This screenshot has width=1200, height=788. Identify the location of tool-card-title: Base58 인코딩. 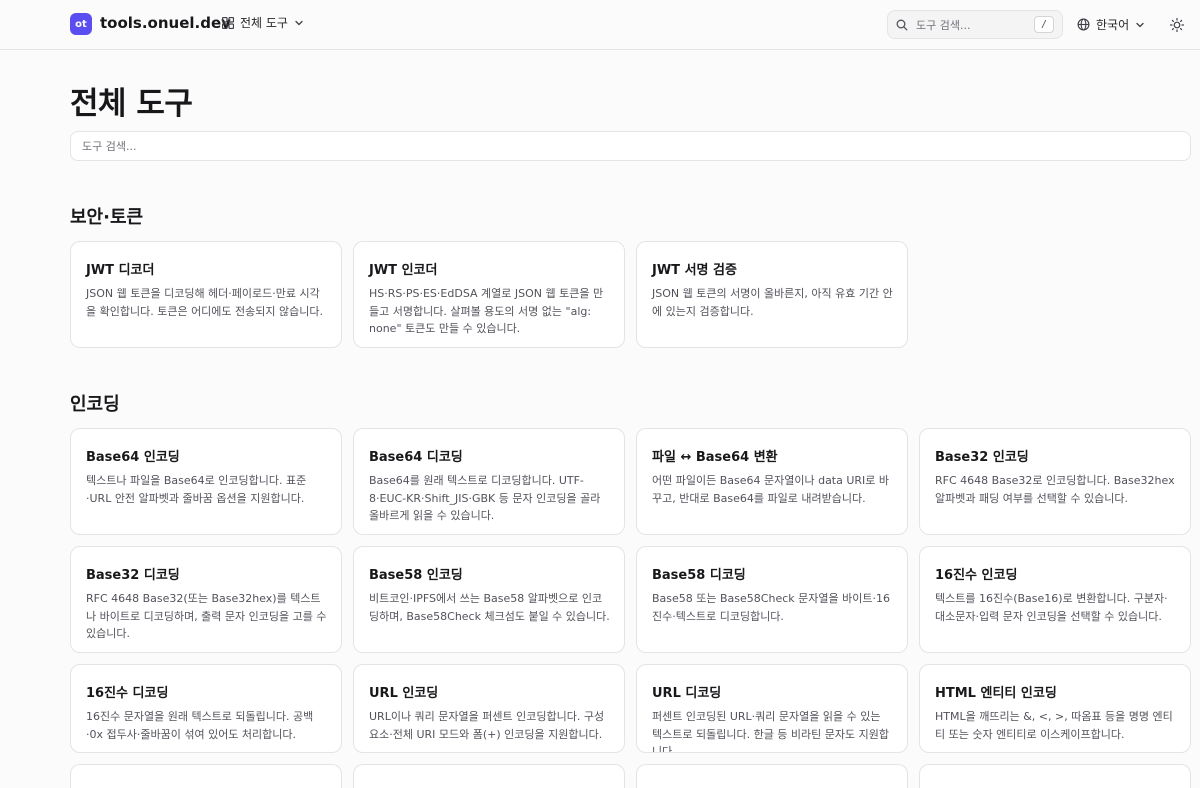
(416, 575).